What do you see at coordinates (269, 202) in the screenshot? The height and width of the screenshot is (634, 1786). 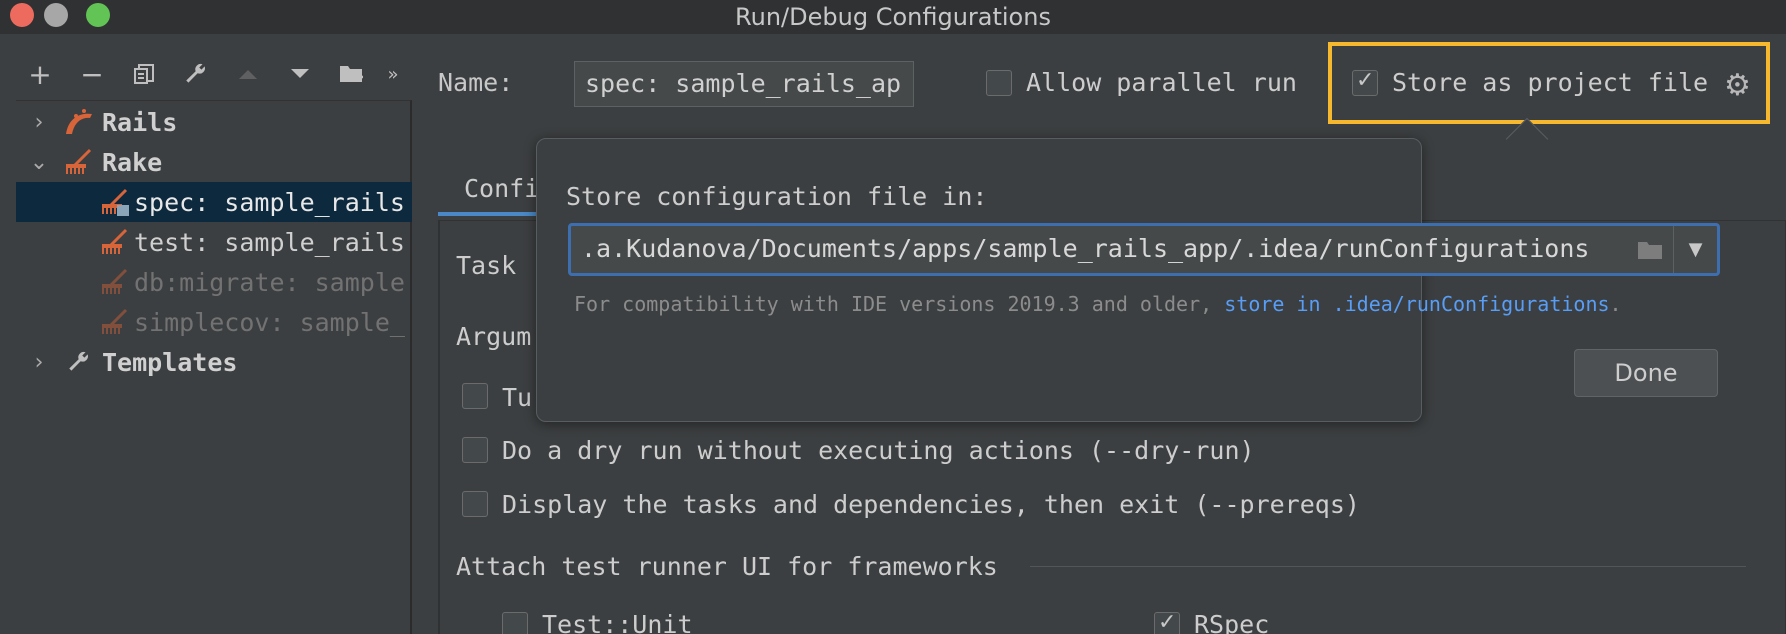 I see `tree-item-label: spec: sample_rails` at bounding box center [269, 202].